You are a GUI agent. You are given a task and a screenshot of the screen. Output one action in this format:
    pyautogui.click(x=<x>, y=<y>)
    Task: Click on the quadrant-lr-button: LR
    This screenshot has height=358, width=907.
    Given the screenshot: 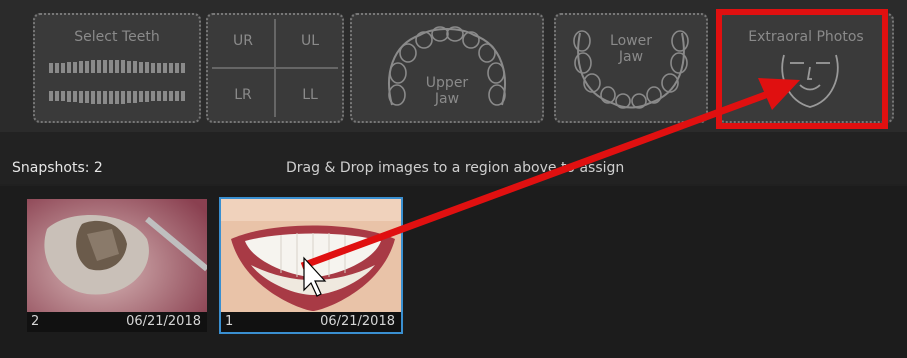 What is the action you would take?
    pyautogui.click(x=243, y=95)
    